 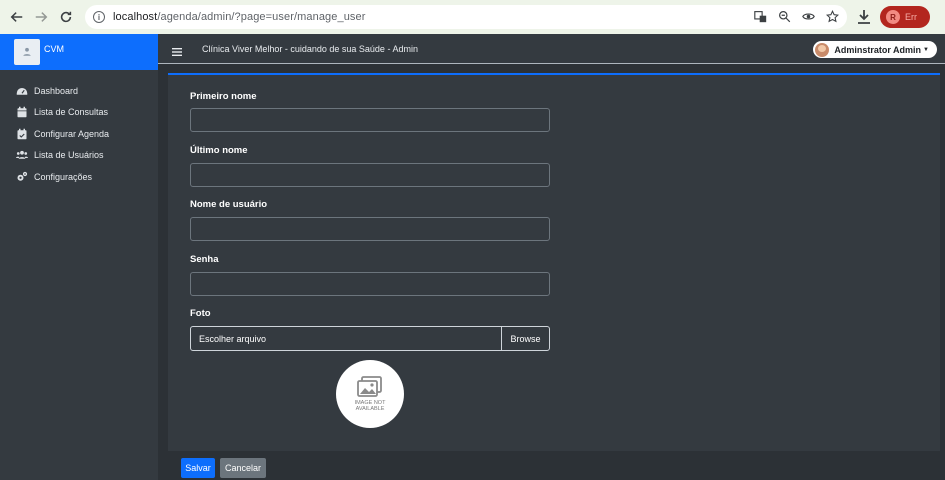 I want to click on first-name-input, so click(x=370, y=120).